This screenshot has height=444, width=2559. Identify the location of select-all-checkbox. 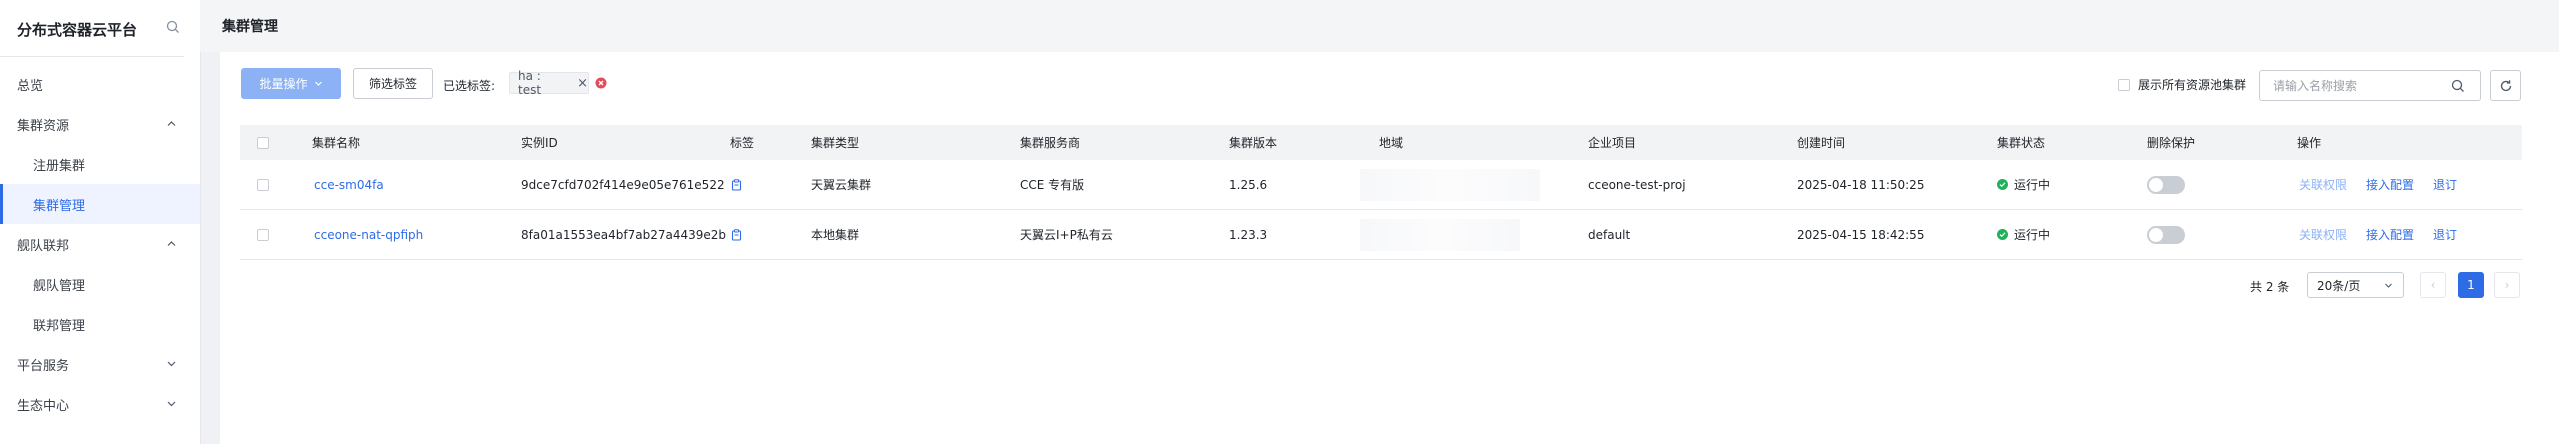
(263, 142).